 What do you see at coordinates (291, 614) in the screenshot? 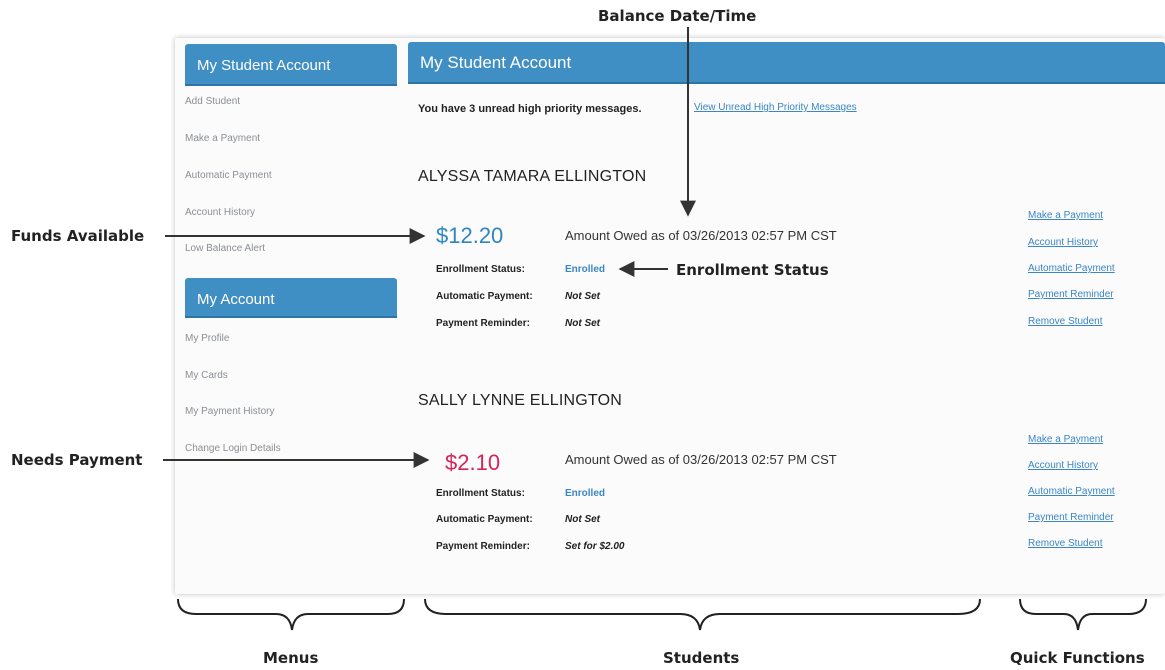
I see `menus-brace` at bounding box center [291, 614].